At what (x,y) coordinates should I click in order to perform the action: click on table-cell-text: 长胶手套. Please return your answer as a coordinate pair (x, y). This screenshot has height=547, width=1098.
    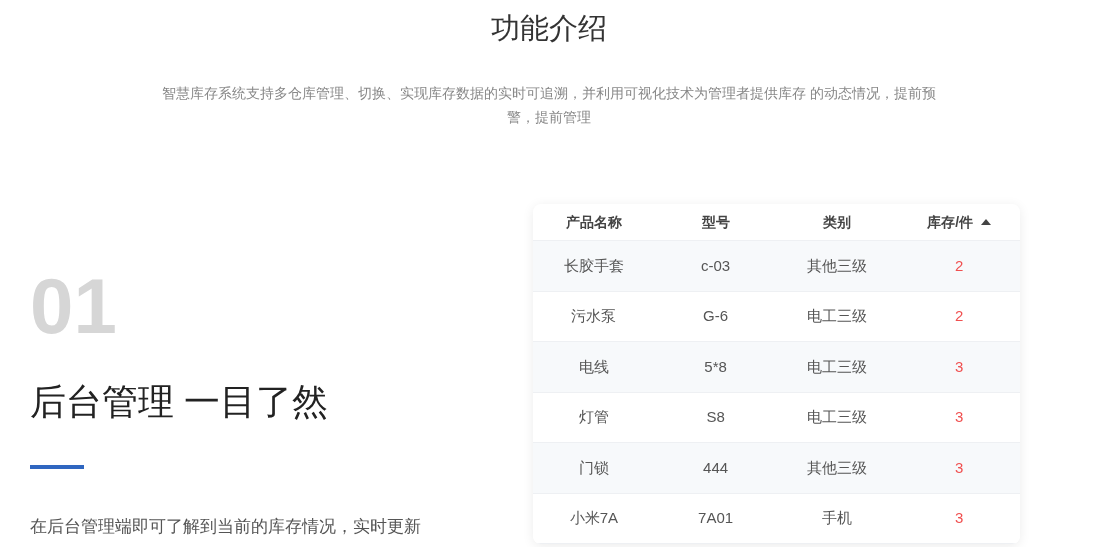
    Looking at the image, I should click on (593, 265).